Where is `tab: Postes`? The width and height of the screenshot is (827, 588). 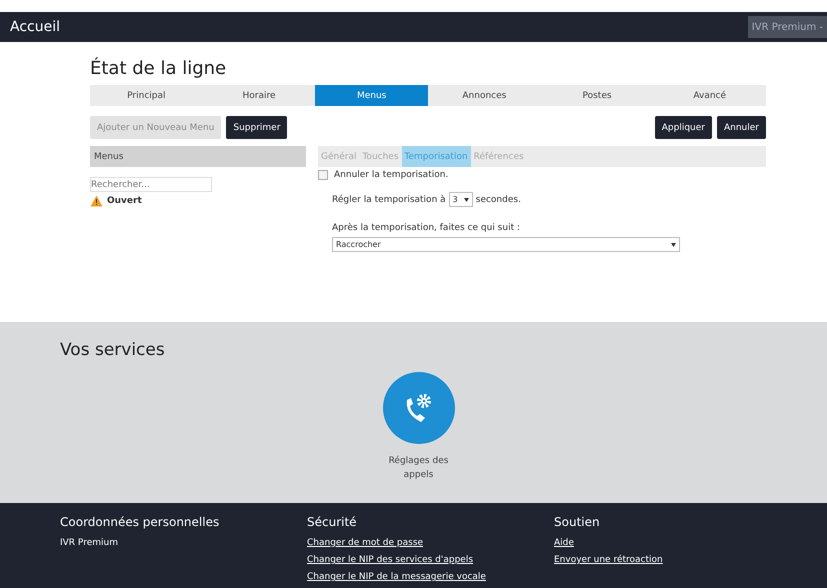 tab: Postes is located at coordinates (597, 95).